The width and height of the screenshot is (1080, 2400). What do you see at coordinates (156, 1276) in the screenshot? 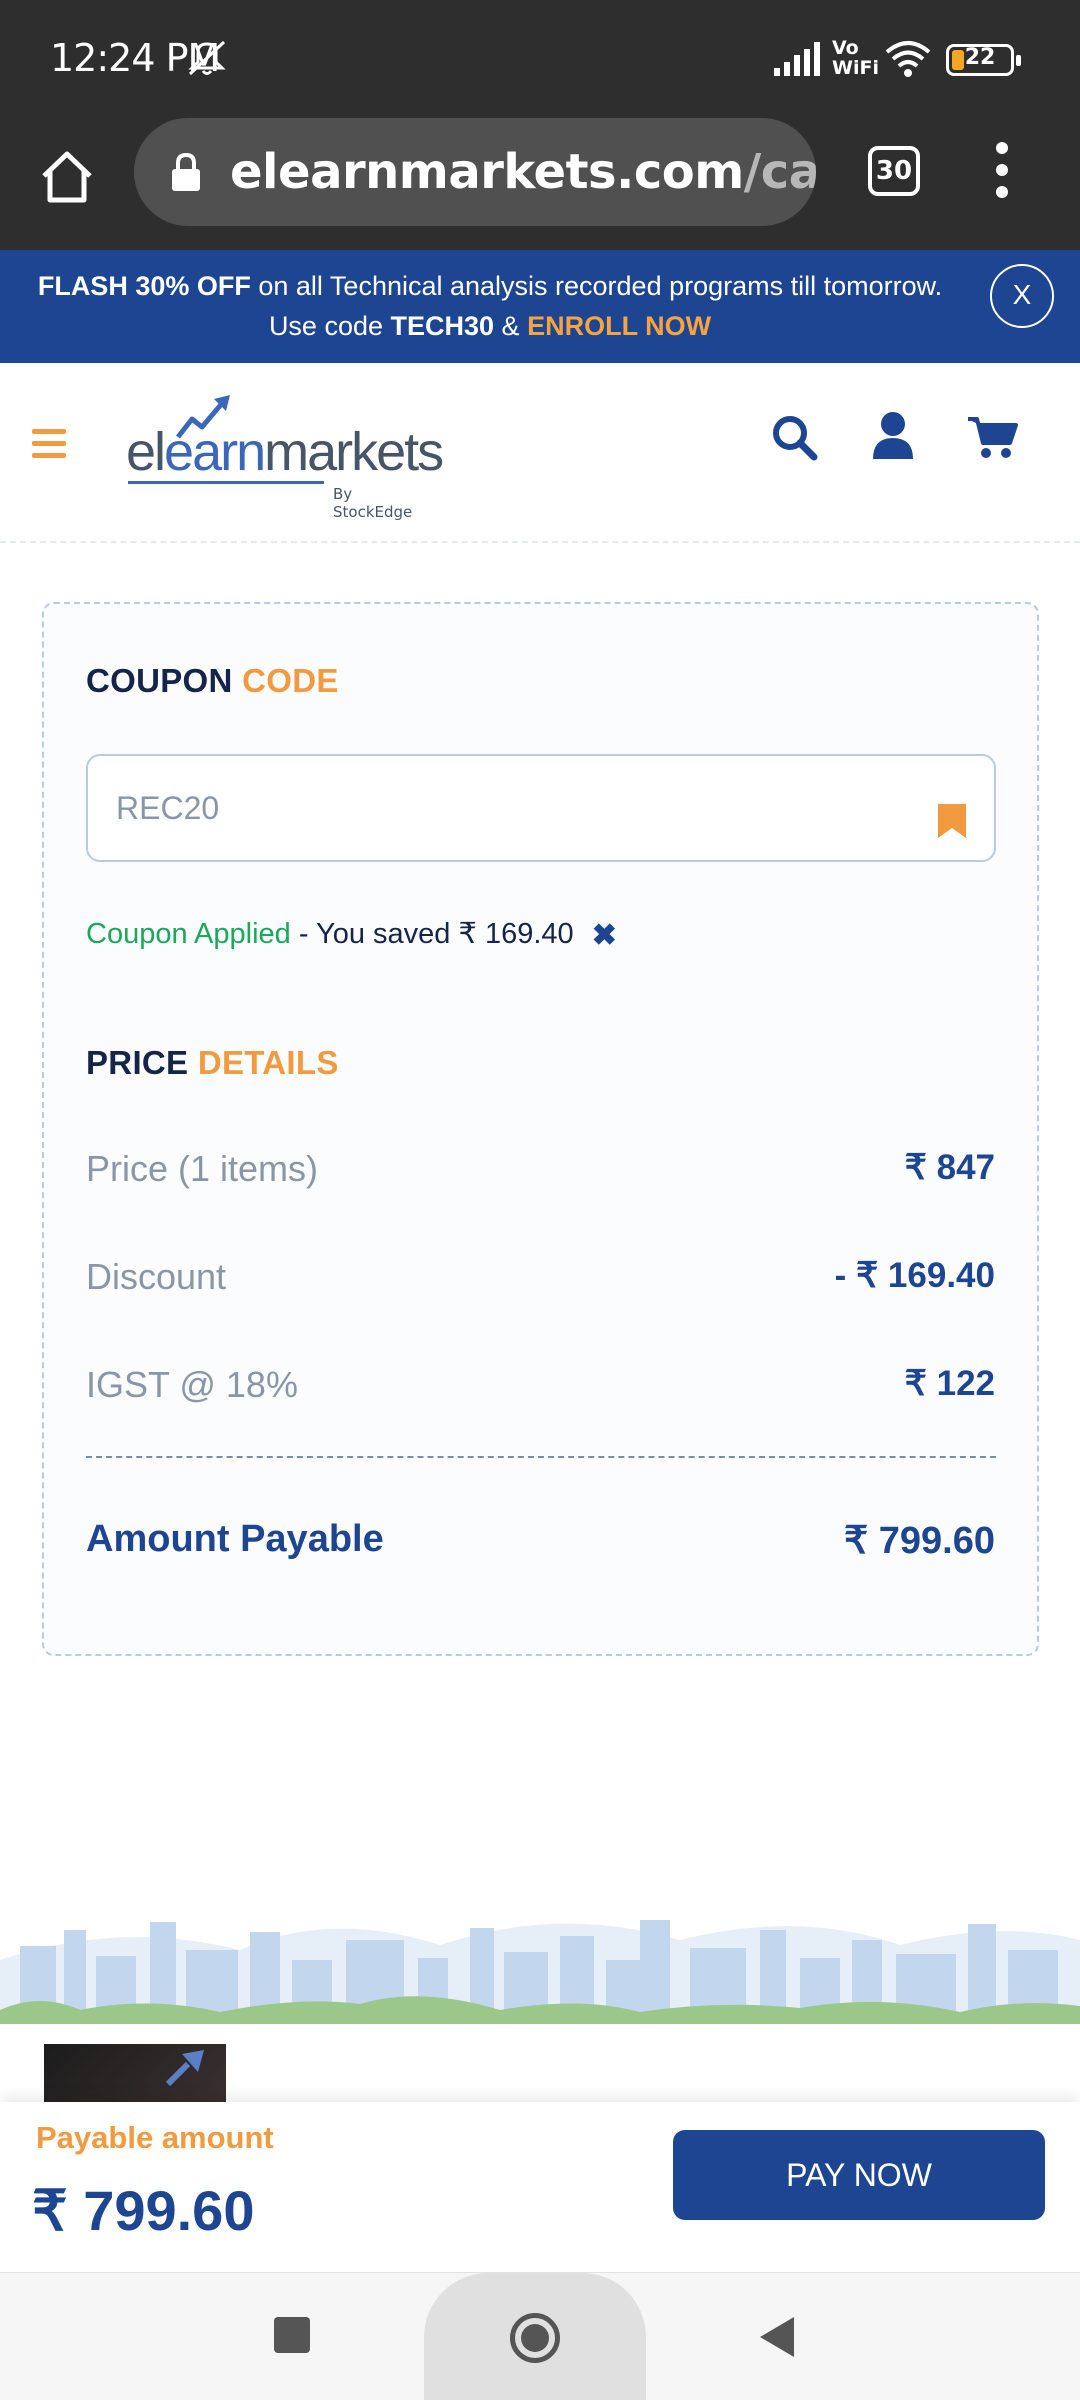
I see `discount-row-label: Discount` at bounding box center [156, 1276].